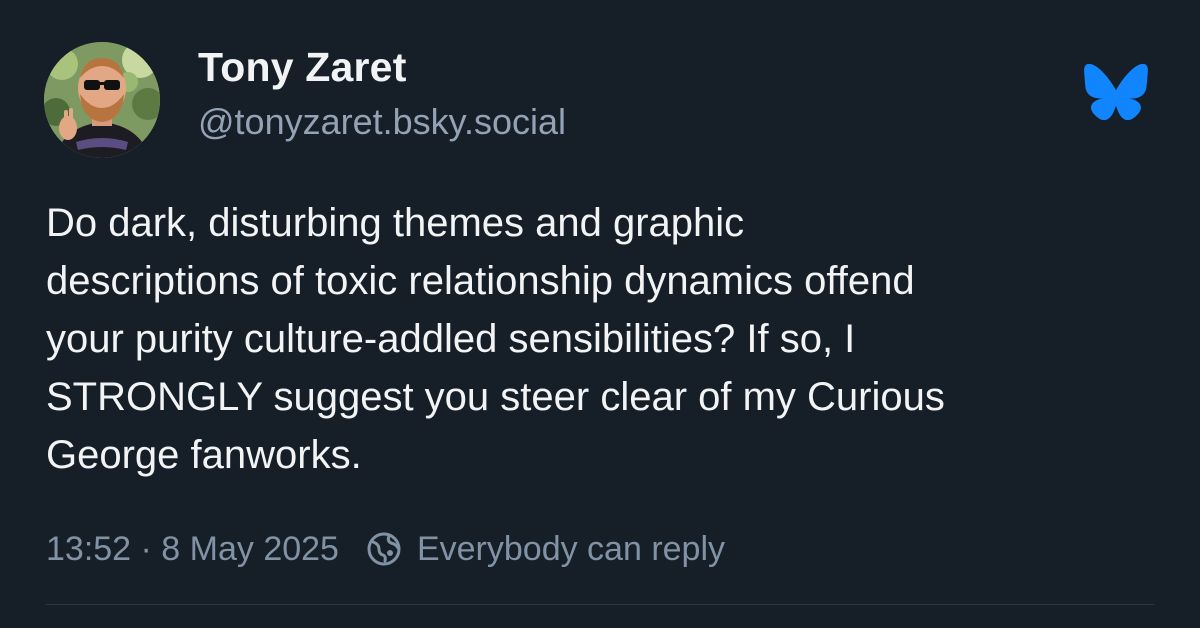  What do you see at coordinates (382, 93) in the screenshot?
I see `author-info: Tony Zaret @tonyzaret.bsky.social` at bounding box center [382, 93].